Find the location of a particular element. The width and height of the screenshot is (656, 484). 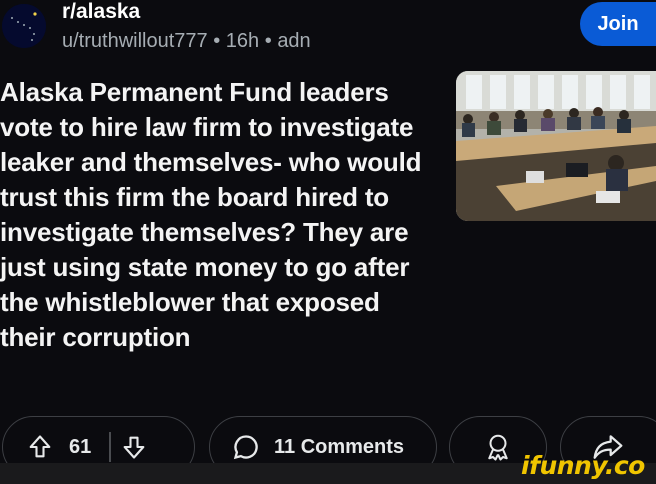

post-age: 16h is located at coordinates (242, 41).